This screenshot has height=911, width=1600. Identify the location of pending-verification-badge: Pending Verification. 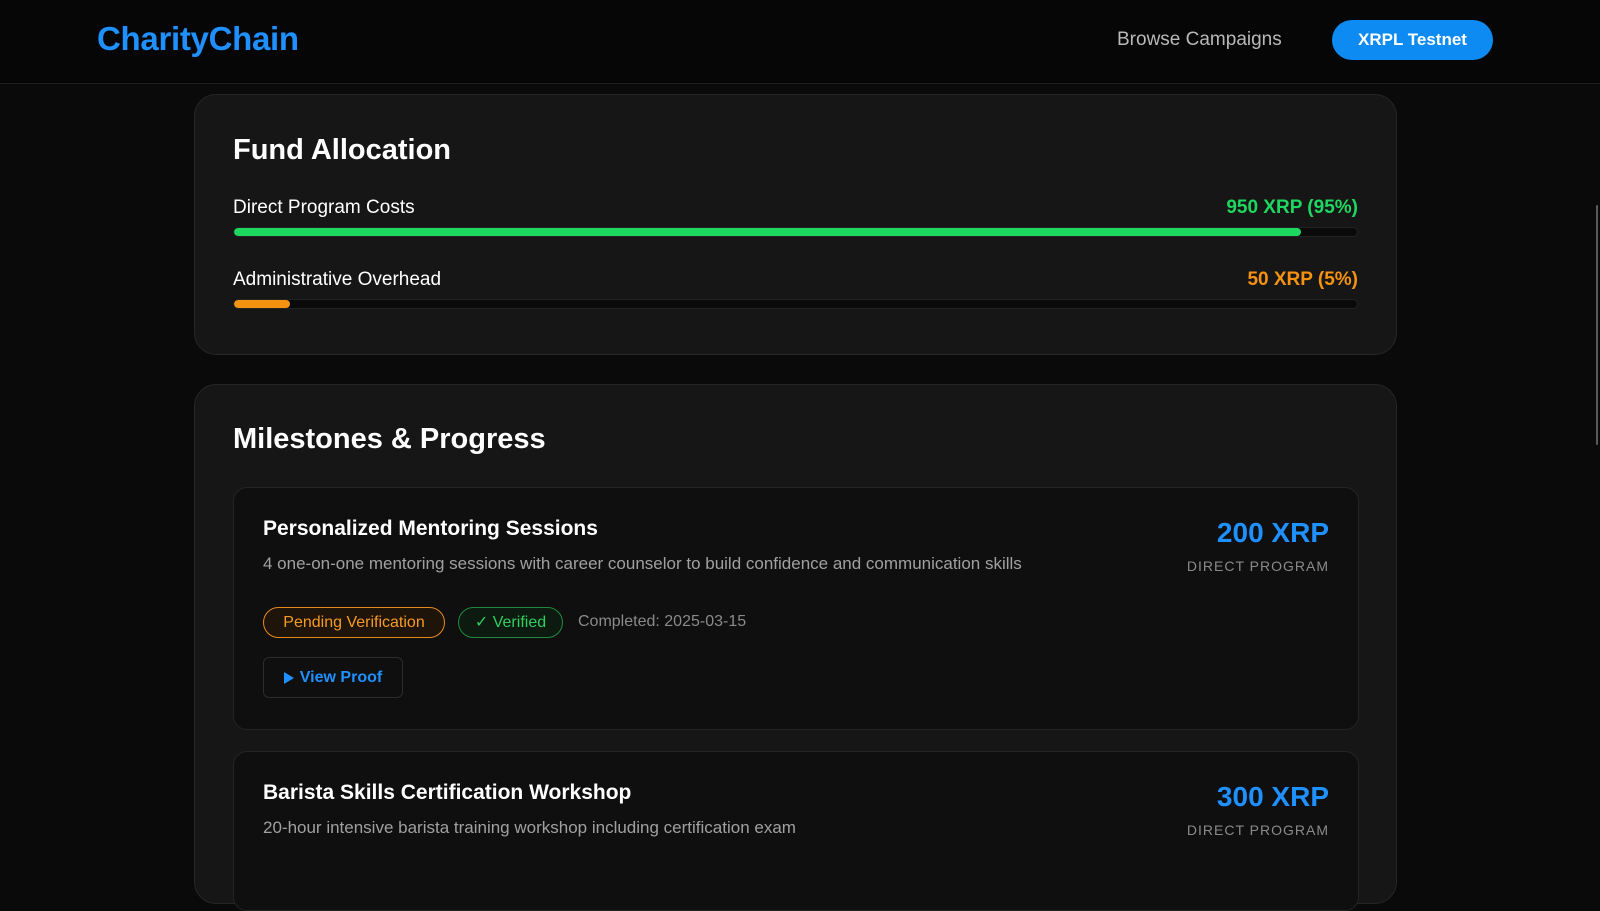
(354, 622).